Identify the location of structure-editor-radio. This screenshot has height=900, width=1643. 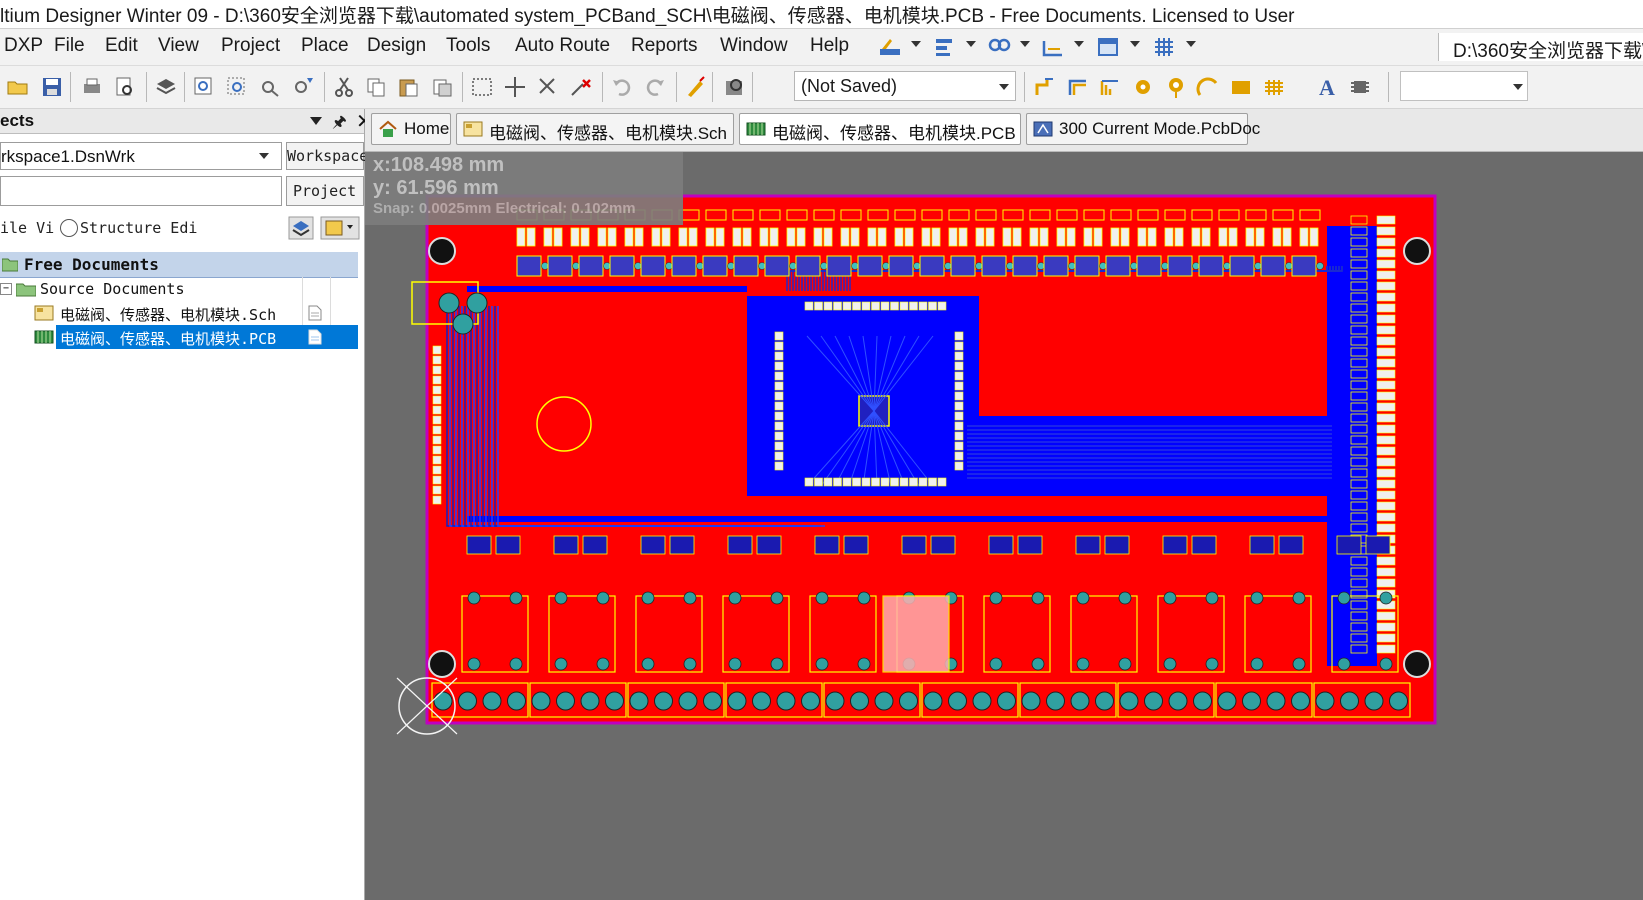
(69, 228).